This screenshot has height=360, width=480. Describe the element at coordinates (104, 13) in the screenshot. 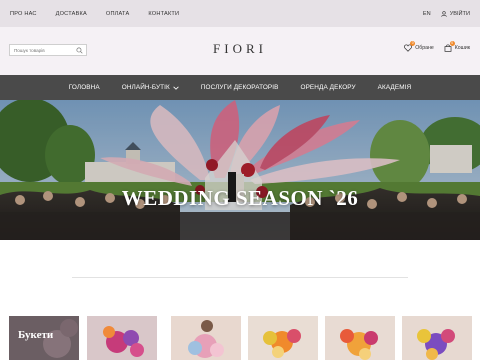

I see `top-links: ПРО НАС ДОСТАВКА ОПЛАТА КОНТАКТИ` at that location.